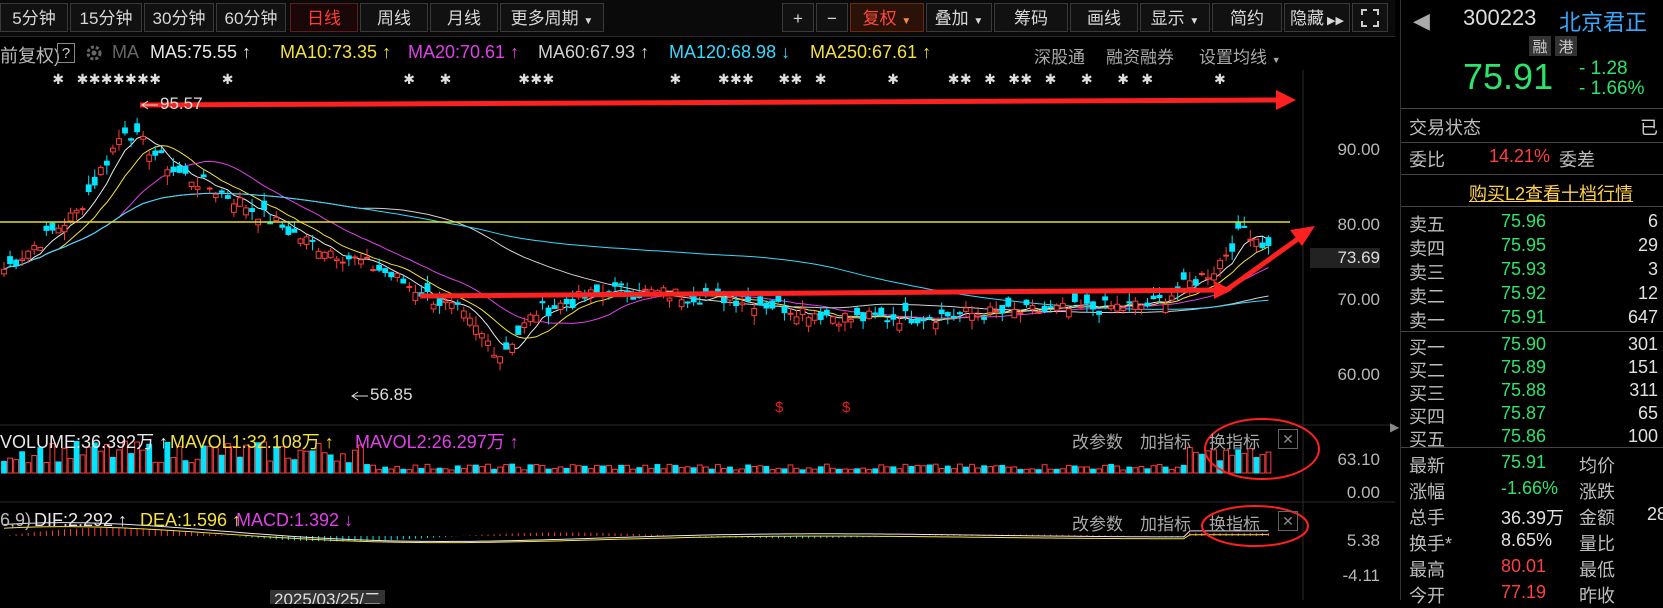 The width and height of the screenshot is (1663, 608). Describe the element at coordinates (34, 17) in the screenshot. I see `period-5min-button: 5分钟` at that location.